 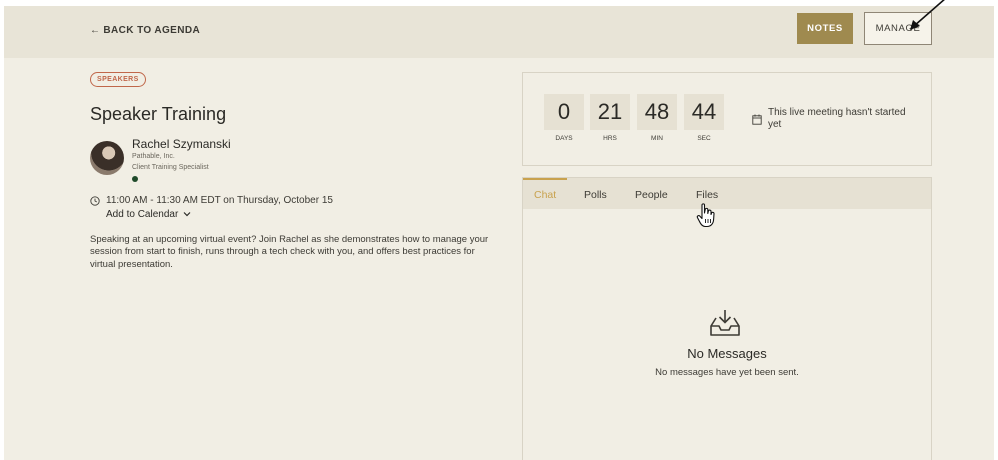 What do you see at coordinates (727, 353) in the screenshot?
I see `empty-state-title: No Messages` at bounding box center [727, 353].